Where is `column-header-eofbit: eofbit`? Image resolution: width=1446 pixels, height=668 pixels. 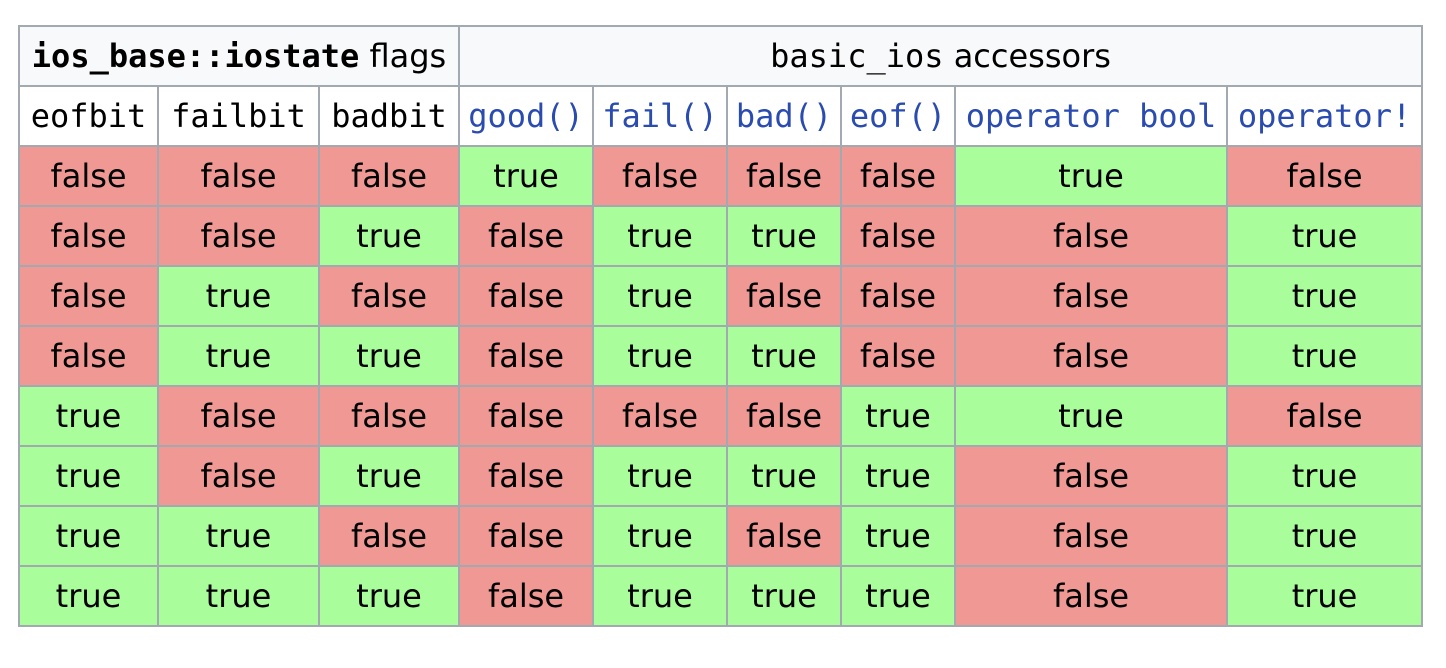 column-header-eofbit: eofbit is located at coordinates (88, 116).